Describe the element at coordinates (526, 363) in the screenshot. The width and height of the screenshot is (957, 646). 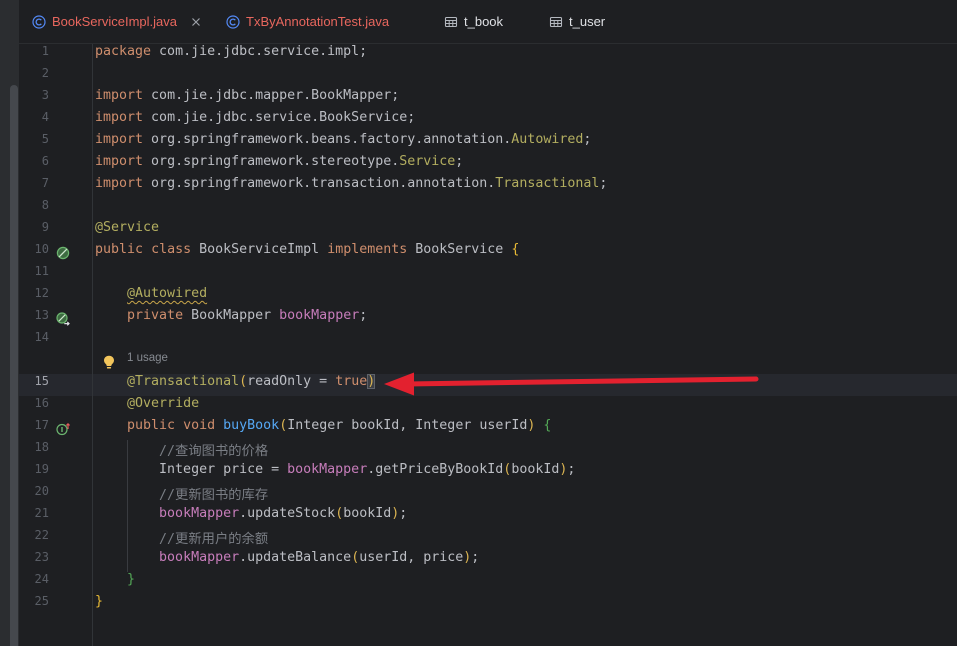
I see `inlay-area: 1 usage` at that location.